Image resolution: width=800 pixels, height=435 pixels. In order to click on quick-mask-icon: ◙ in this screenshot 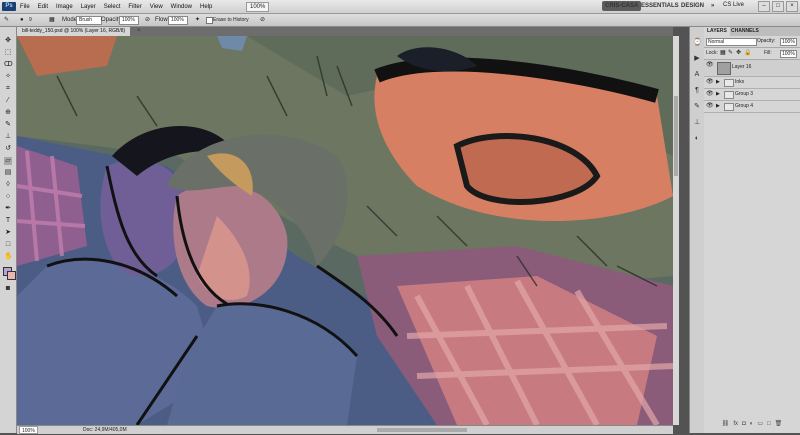, I will do `click(8, 289)`.